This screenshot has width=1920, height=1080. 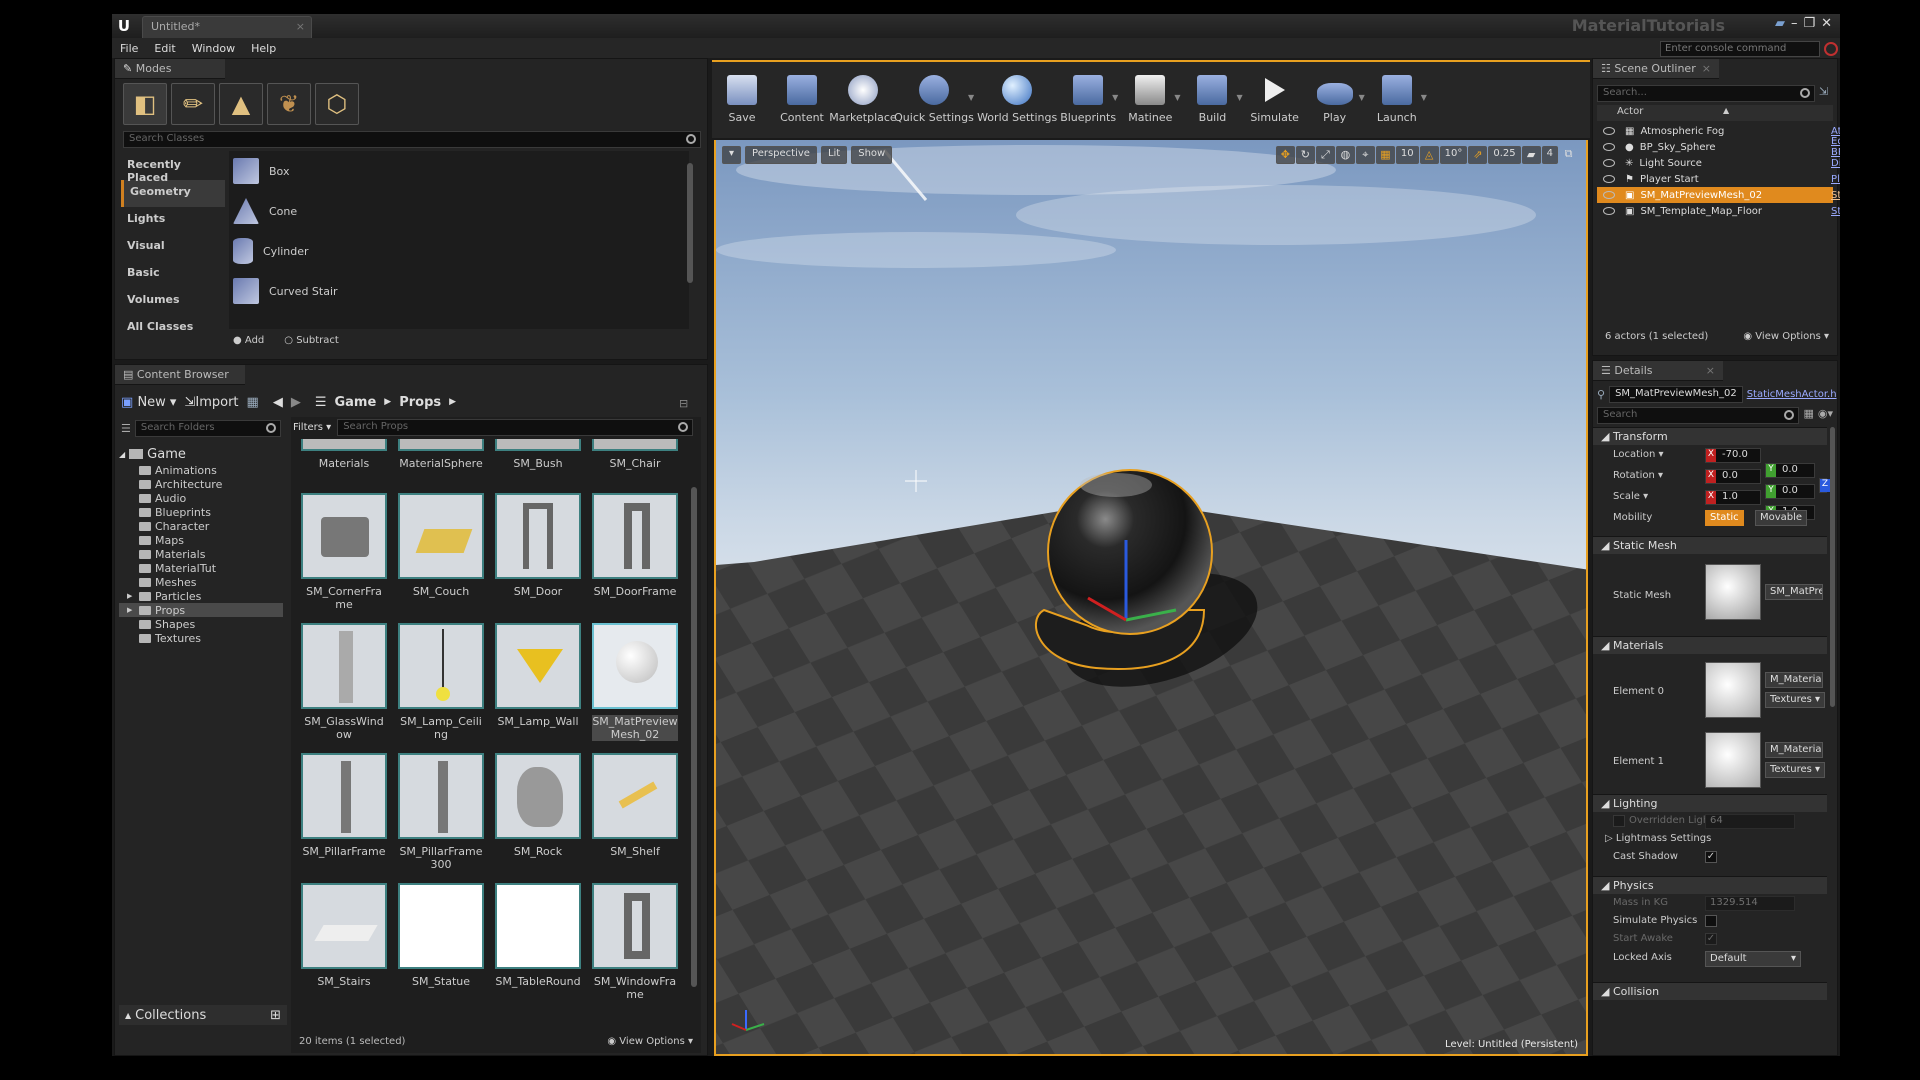 I want to click on rotation-x-field: X 0.0, so click(x=1733, y=476).